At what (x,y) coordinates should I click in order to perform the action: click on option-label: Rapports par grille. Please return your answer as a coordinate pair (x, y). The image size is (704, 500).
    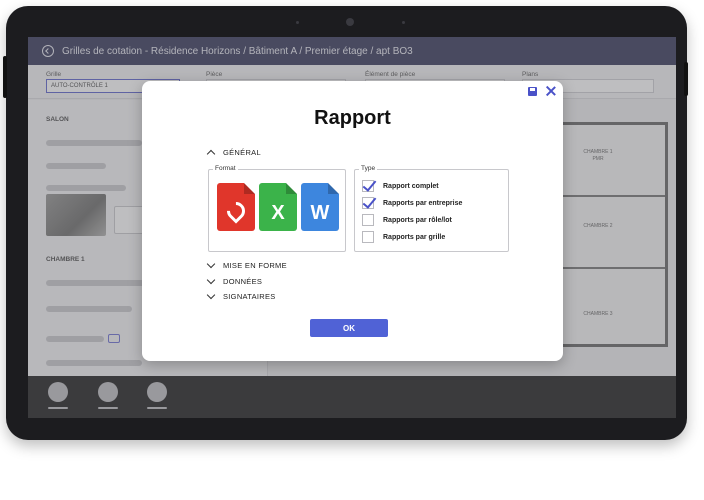
    Looking at the image, I should click on (414, 237).